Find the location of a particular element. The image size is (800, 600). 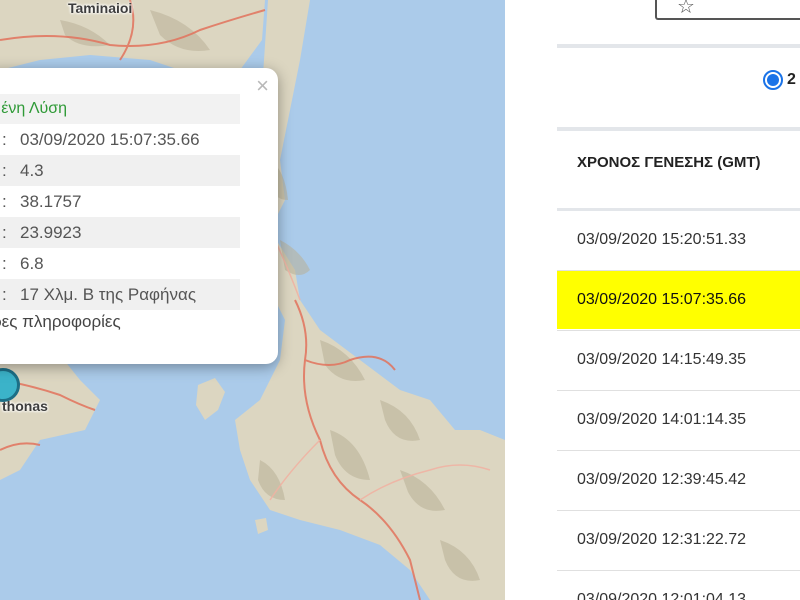

table-row: 03/09/2020 12:39:45.42 is located at coordinates (678, 480).